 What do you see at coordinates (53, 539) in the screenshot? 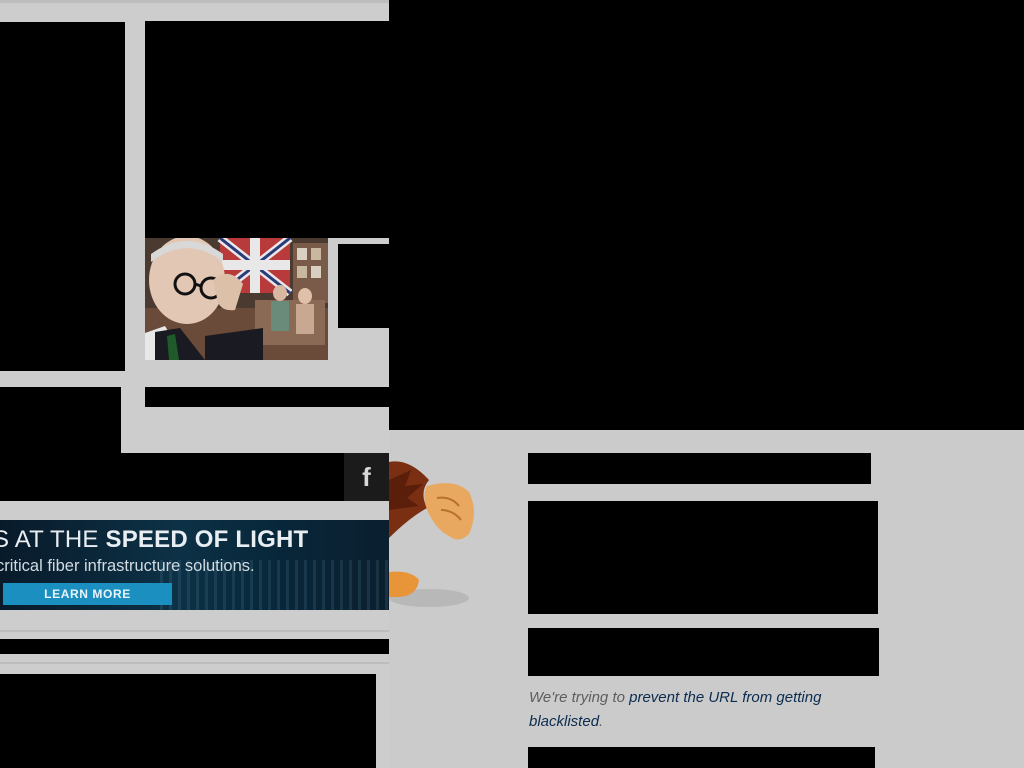
I see `banner-headline-prefix: S AT THE` at bounding box center [53, 539].